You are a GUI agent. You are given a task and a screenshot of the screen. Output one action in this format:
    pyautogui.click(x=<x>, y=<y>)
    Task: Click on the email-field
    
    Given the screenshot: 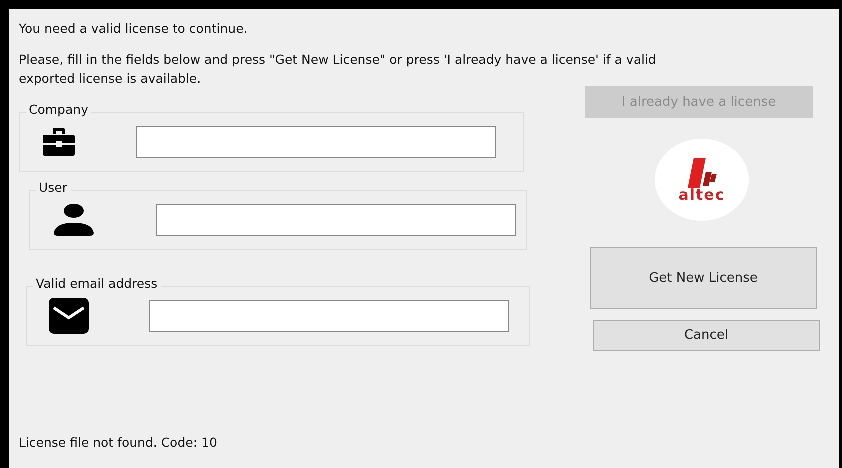 What is the action you would take?
    pyautogui.click(x=329, y=316)
    